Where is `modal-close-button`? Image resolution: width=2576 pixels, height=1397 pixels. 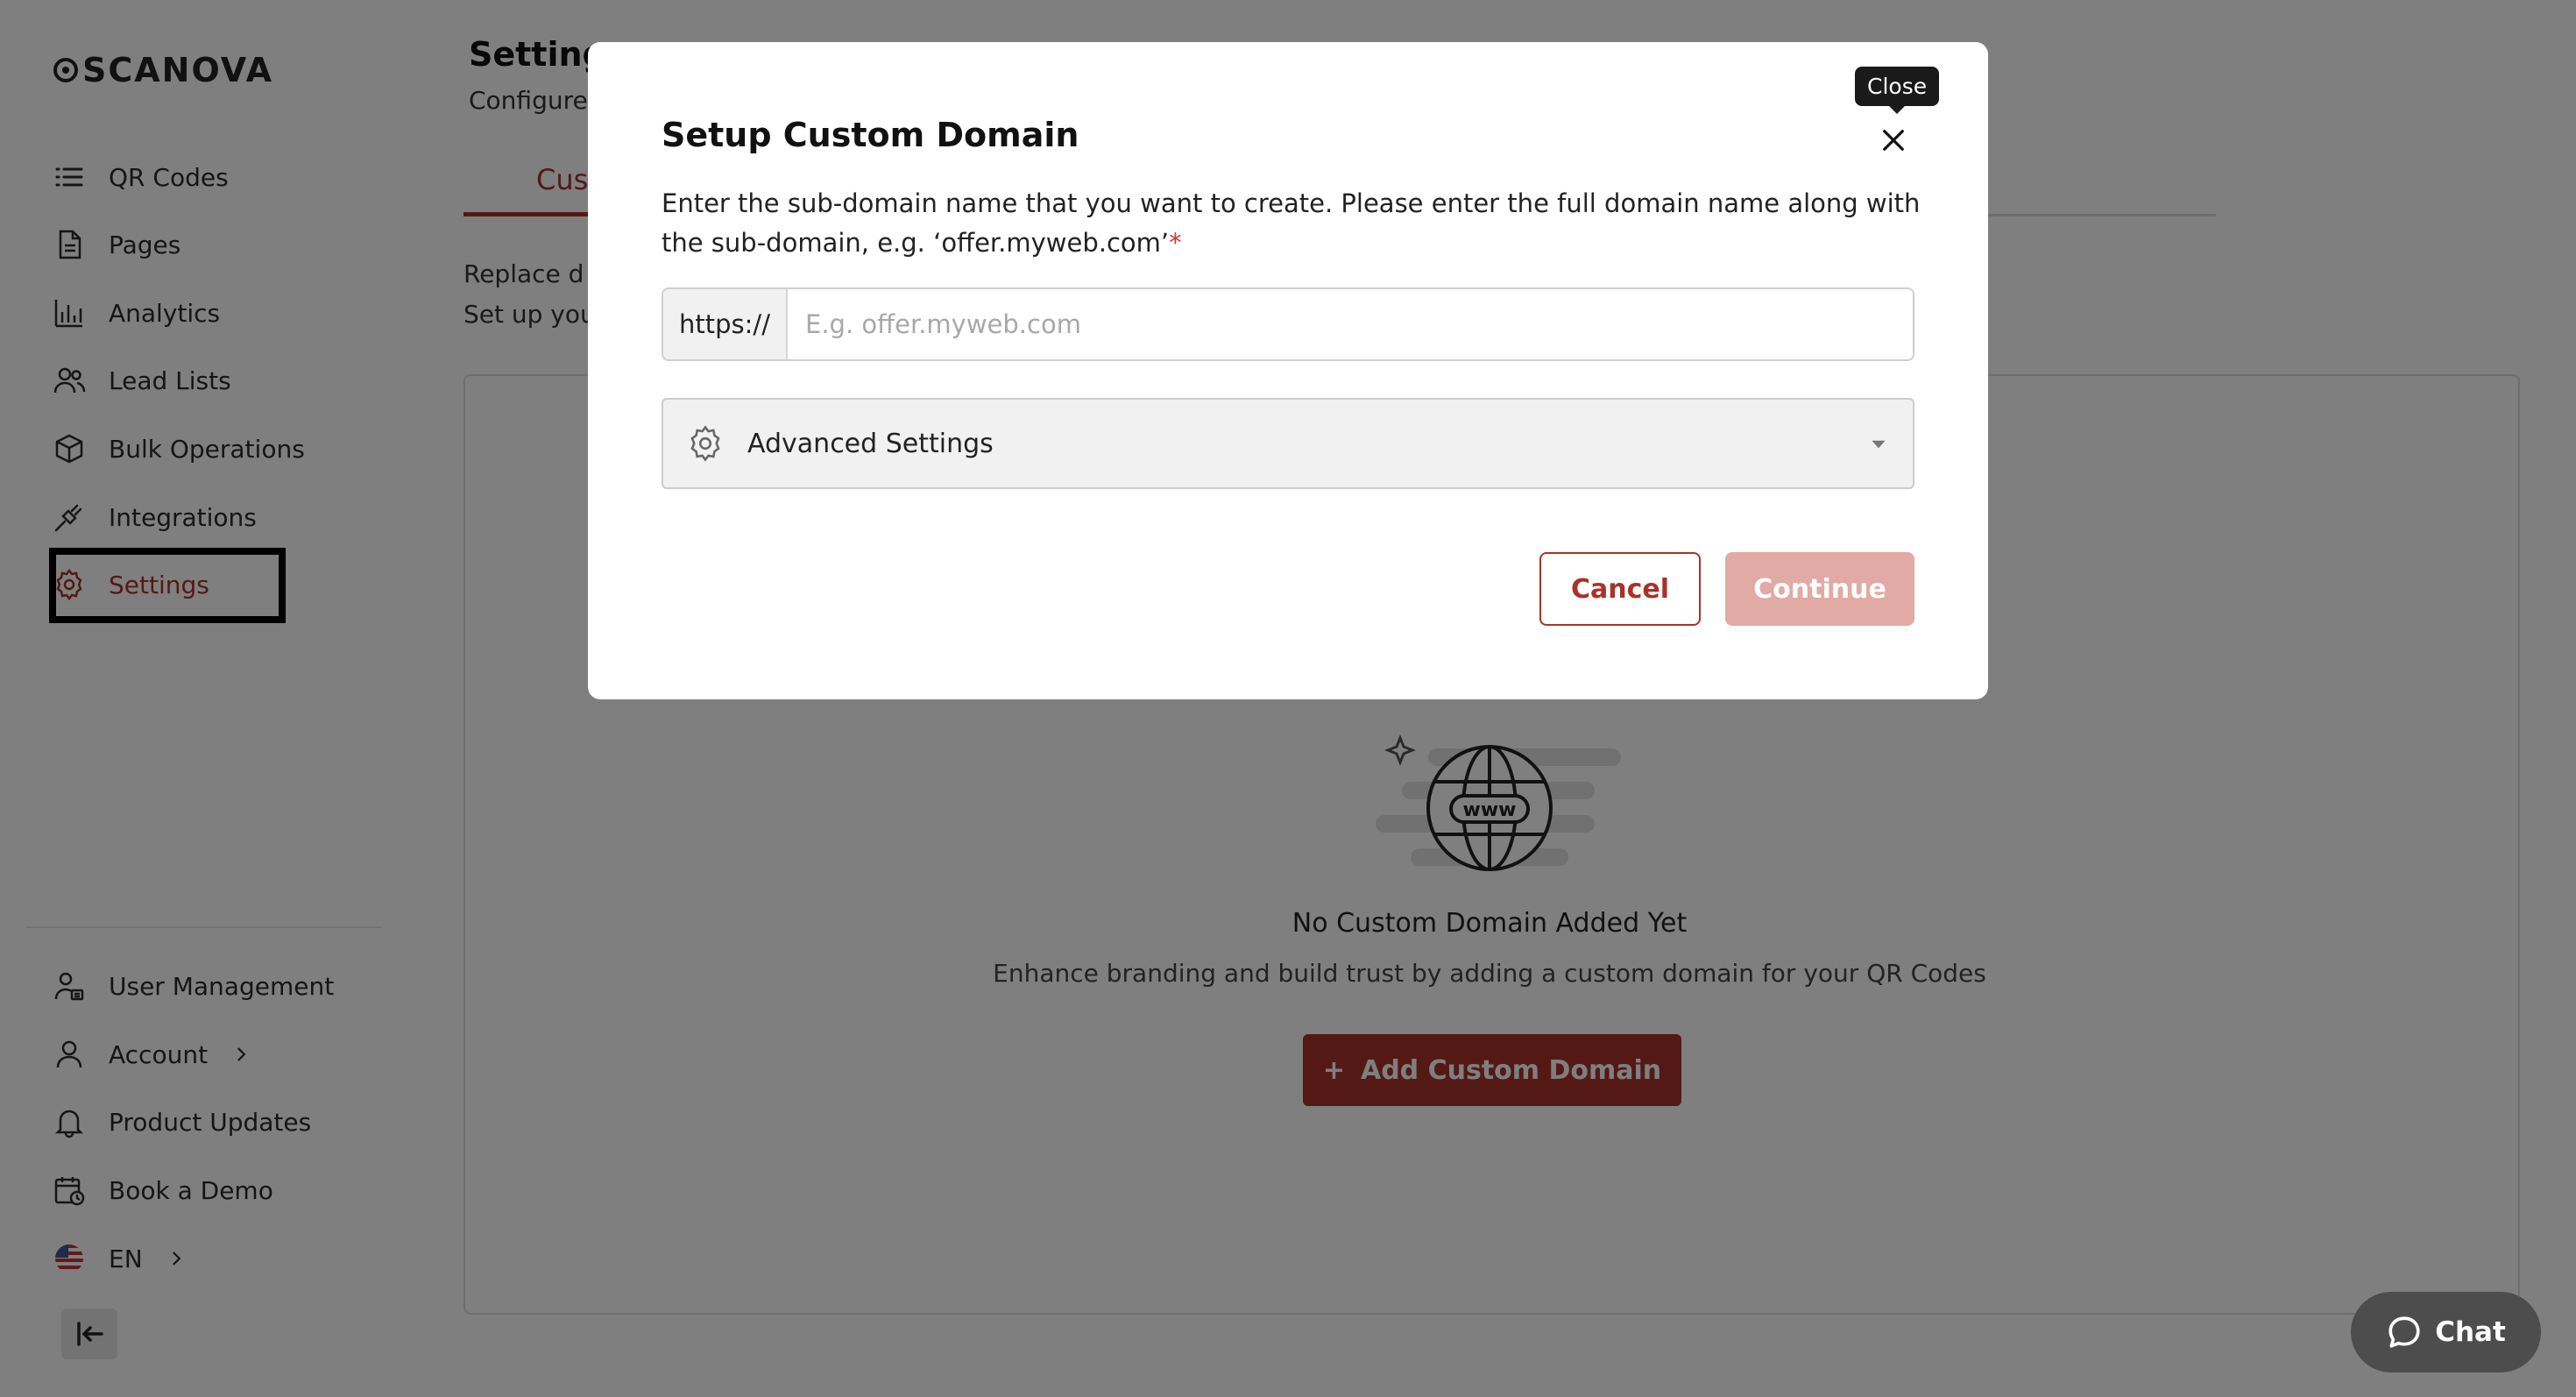 modal-close-button is located at coordinates (1893, 141).